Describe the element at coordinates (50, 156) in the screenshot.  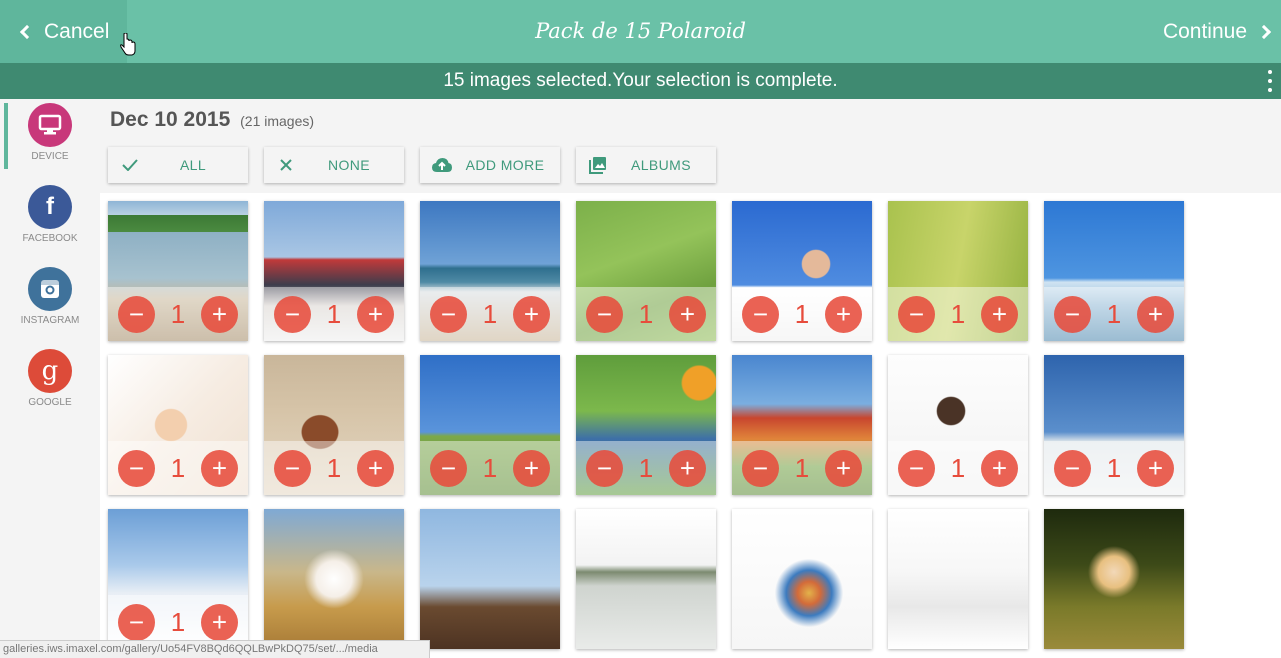
I see `sidebar-label-device: DEVICE` at that location.